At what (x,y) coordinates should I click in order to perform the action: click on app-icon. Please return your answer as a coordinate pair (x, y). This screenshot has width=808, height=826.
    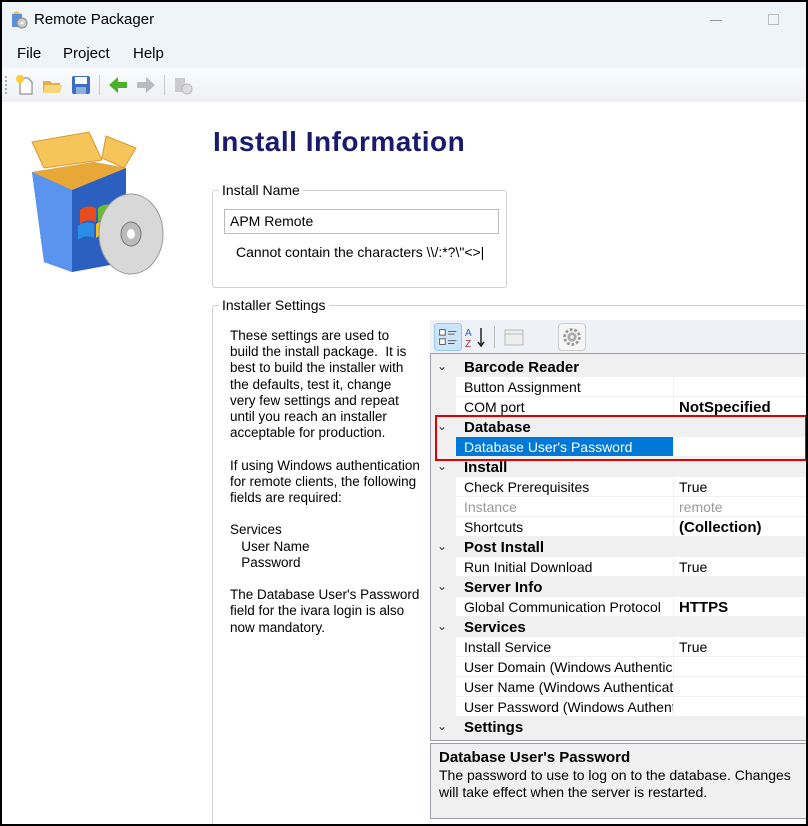
    Looking at the image, I should click on (20, 20).